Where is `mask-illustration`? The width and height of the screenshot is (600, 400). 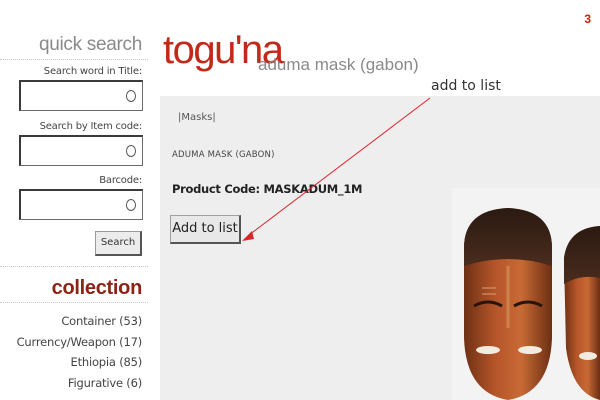 mask-illustration is located at coordinates (526, 294).